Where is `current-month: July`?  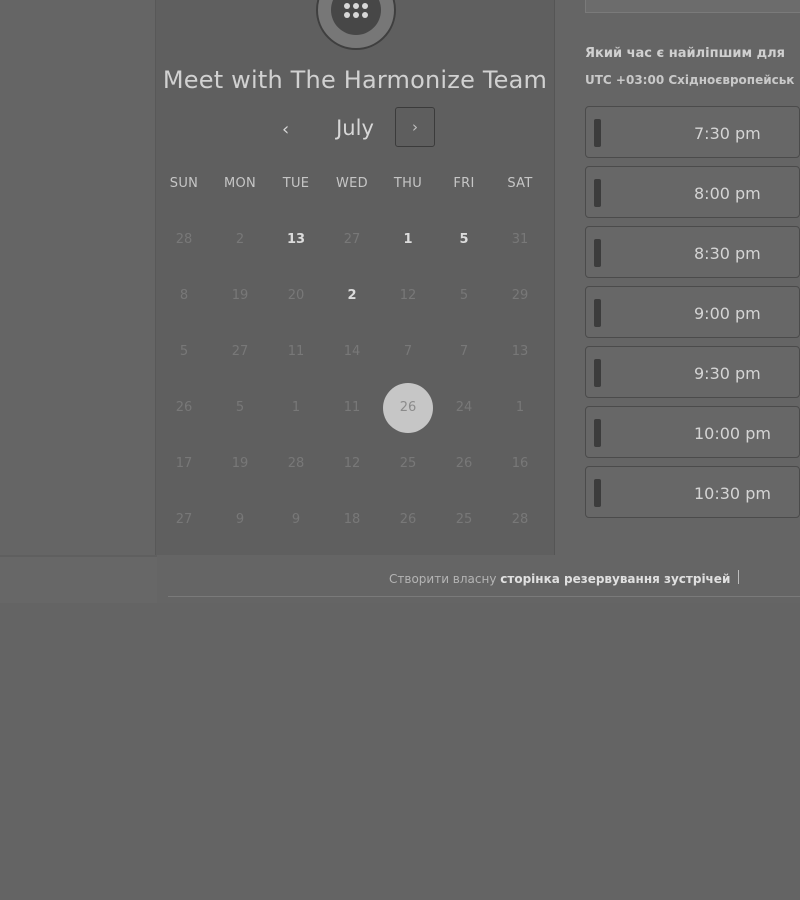 current-month: July is located at coordinates (355, 128).